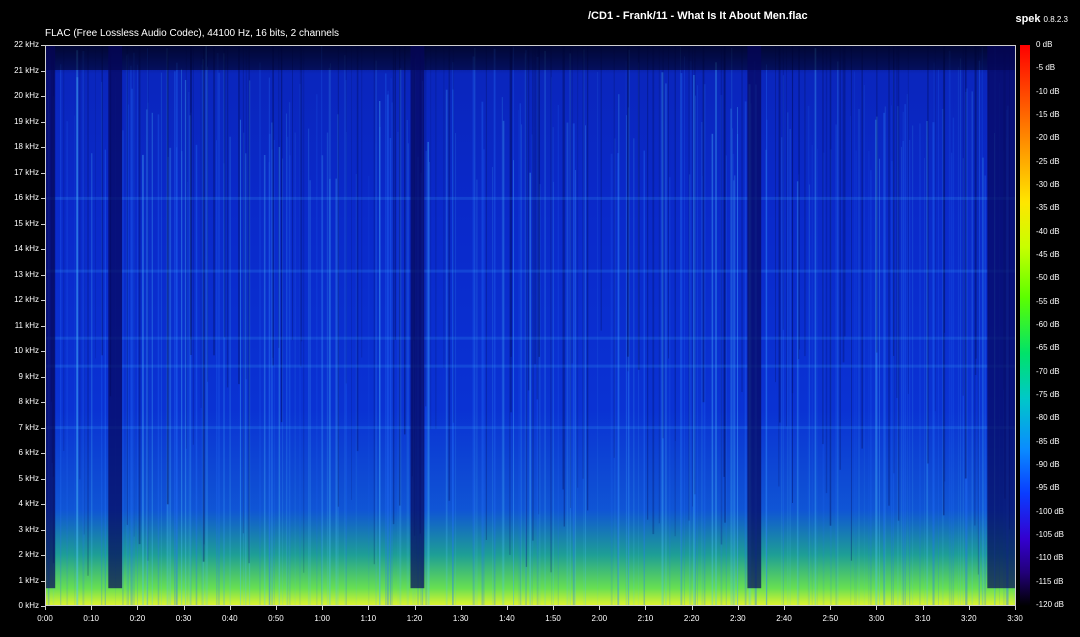 This screenshot has height=637, width=1080. Describe the element at coordinates (26, 223) in the screenshot. I see `frequency-tick-label: 15 kHz` at that location.